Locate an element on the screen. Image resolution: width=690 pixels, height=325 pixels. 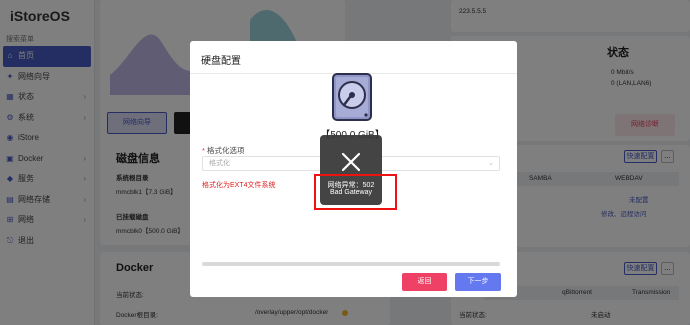
chevron-down-icon: ⌄ is located at coordinates (491, 163).